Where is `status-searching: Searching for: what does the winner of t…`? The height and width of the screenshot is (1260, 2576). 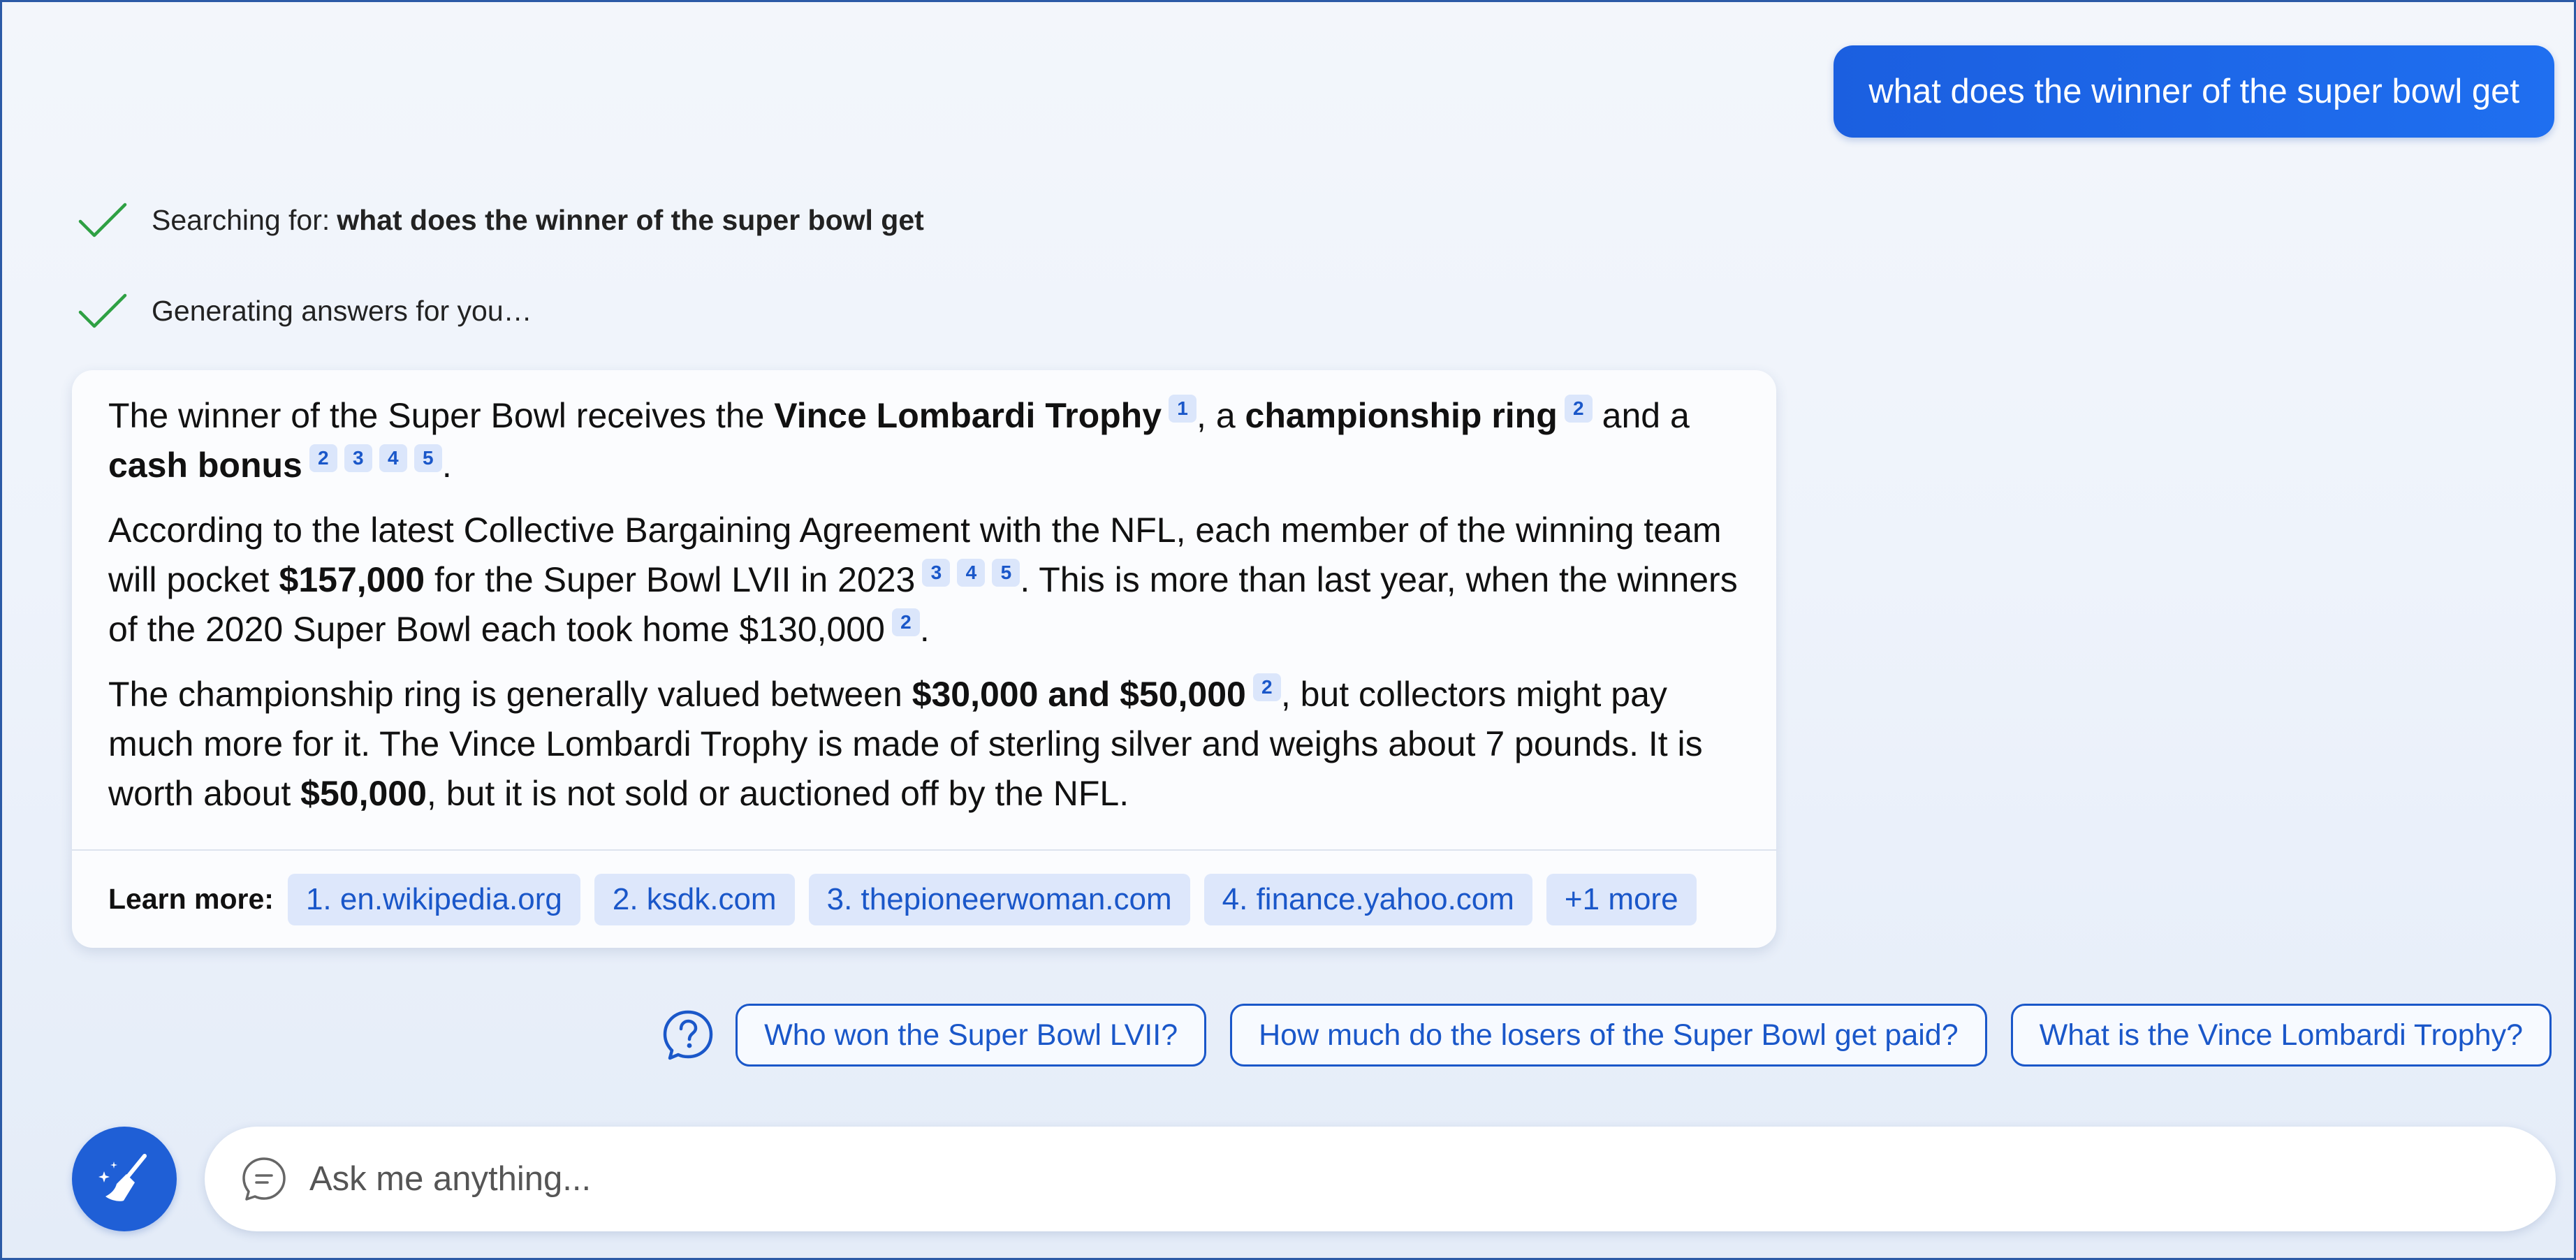
status-searching: Searching for: what does the winner of t… is located at coordinates (501, 220).